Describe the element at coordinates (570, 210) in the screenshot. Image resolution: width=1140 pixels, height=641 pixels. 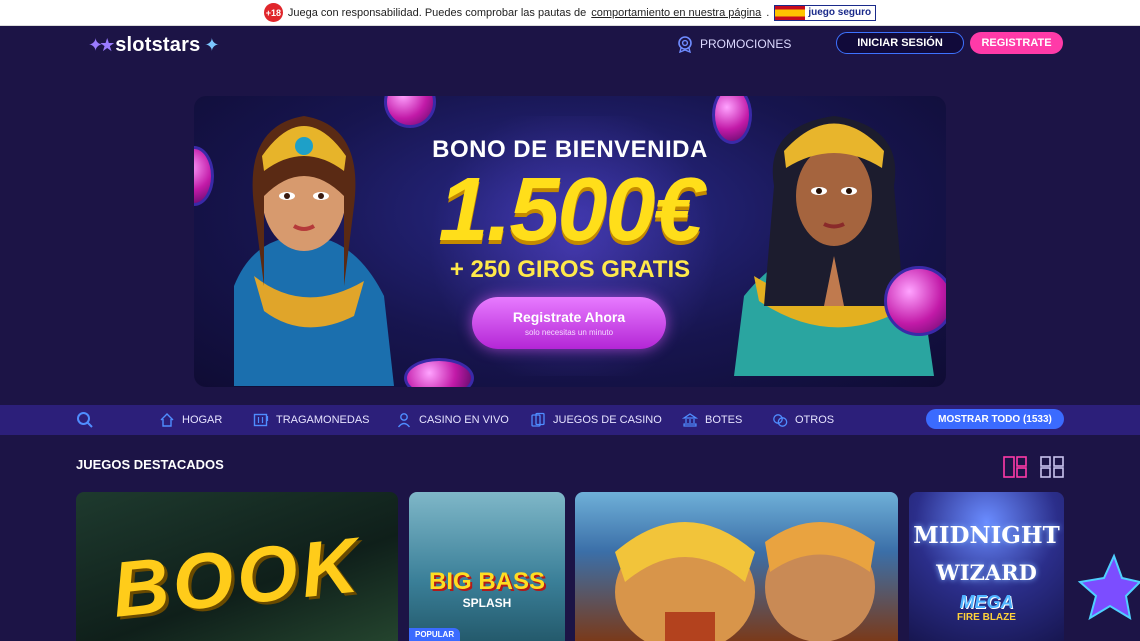
I see `bonus-amount: 1.500€` at that location.